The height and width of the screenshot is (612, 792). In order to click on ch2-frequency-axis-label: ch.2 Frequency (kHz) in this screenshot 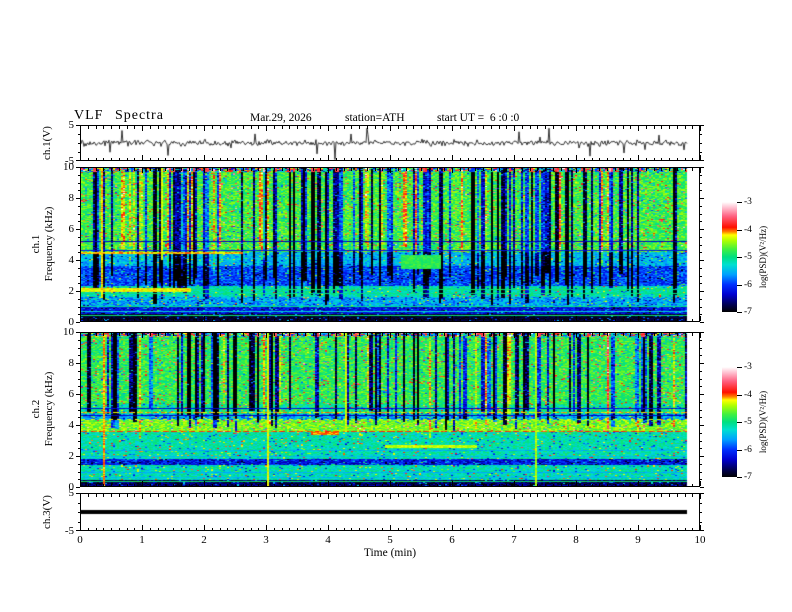, I will do `click(43, 409)`.